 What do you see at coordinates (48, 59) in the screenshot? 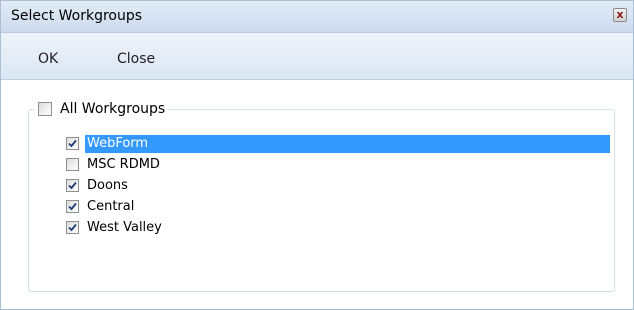
I see `ok-button: OK` at bounding box center [48, 59].